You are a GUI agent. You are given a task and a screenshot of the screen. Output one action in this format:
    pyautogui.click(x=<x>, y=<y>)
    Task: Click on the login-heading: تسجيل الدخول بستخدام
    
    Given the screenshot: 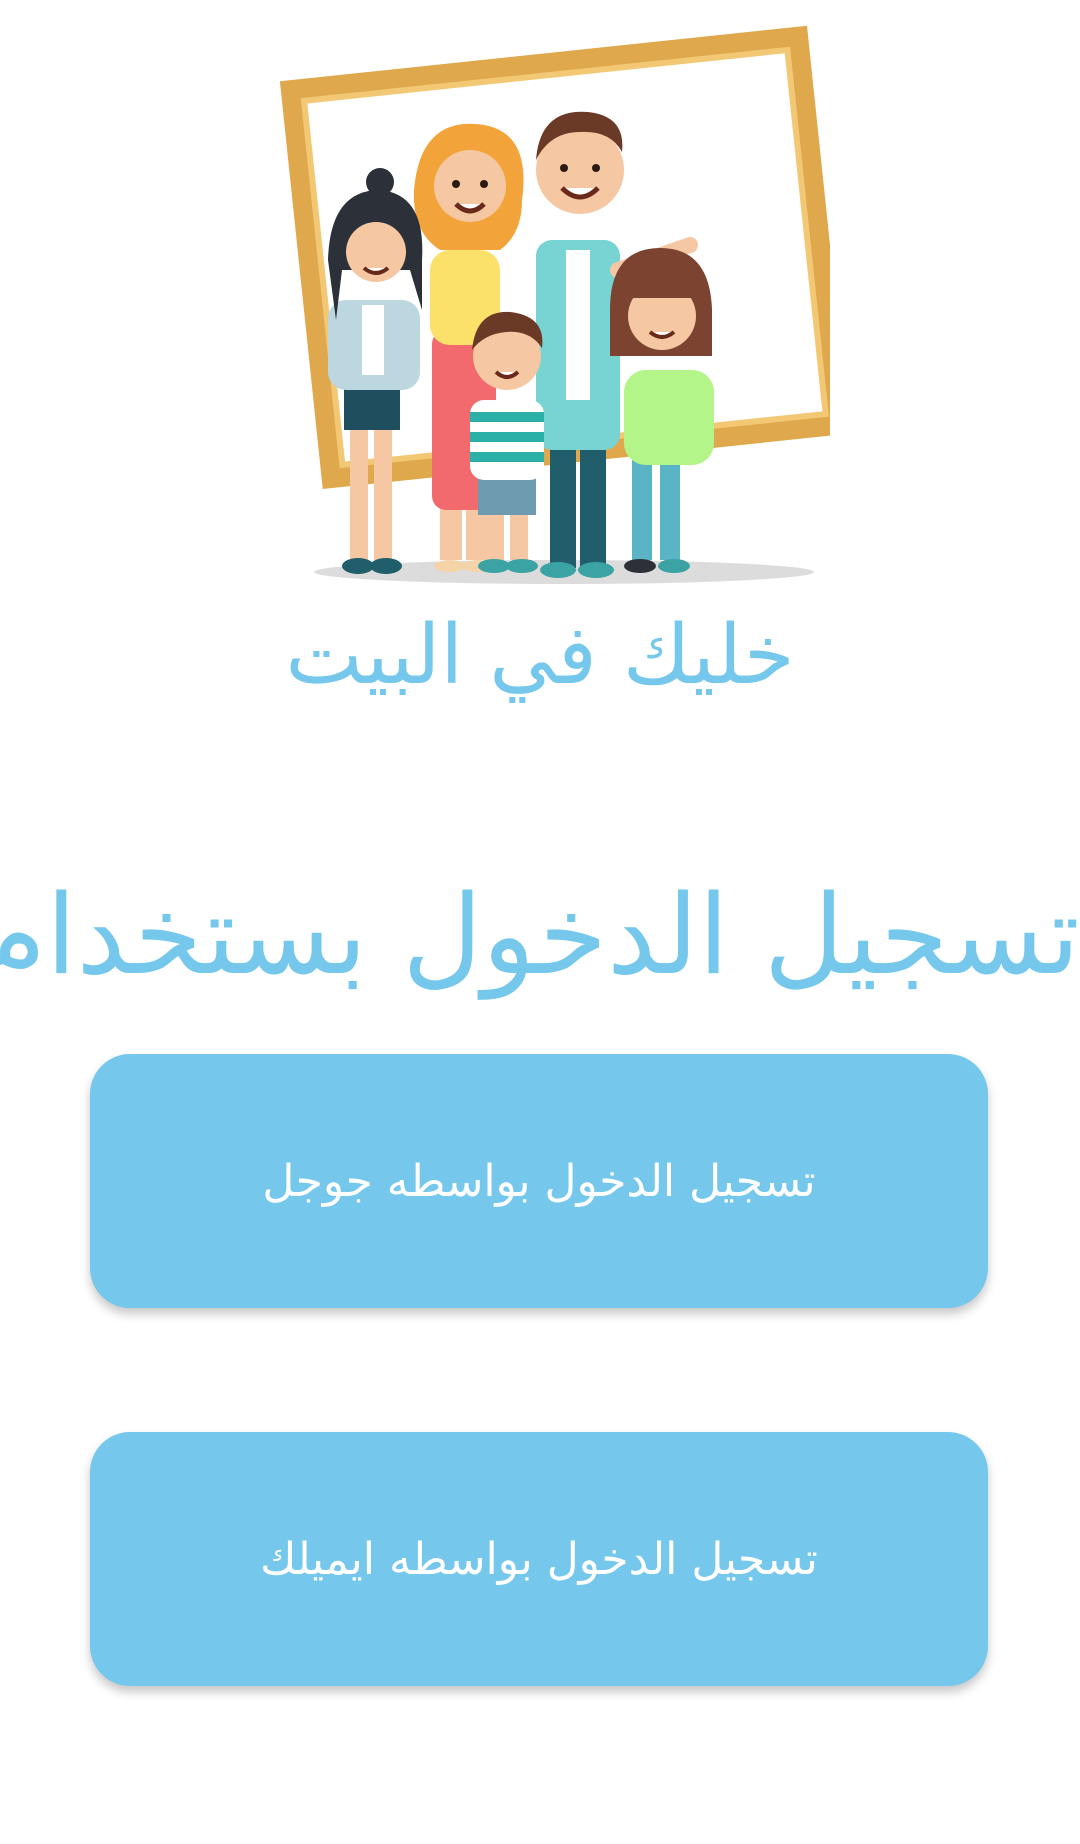 What is the action you would take?
    pyautogui.click(x=540, y=935)
    